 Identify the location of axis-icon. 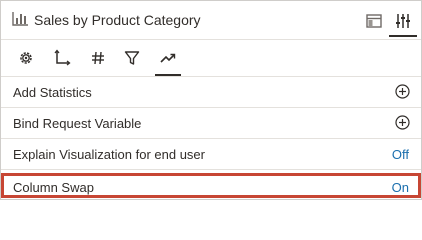
(62, 57).